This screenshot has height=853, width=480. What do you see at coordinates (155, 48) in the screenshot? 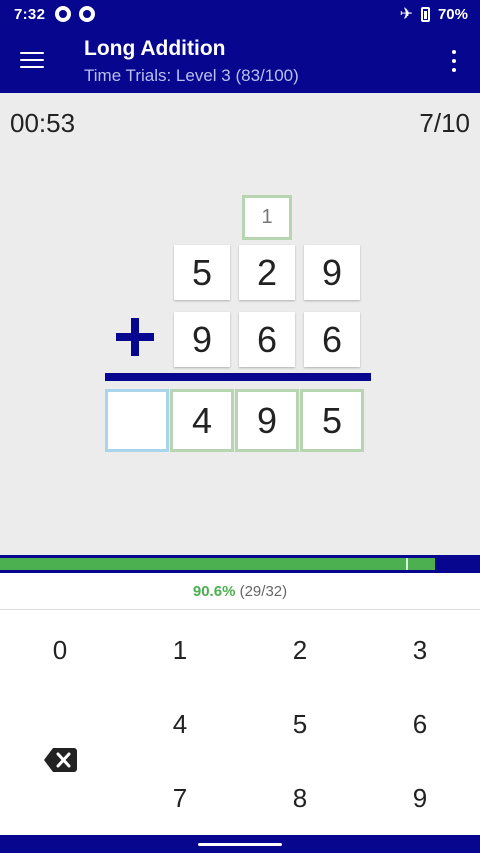
I see `page-title: Long Addition` at bounding box center [155, 48].